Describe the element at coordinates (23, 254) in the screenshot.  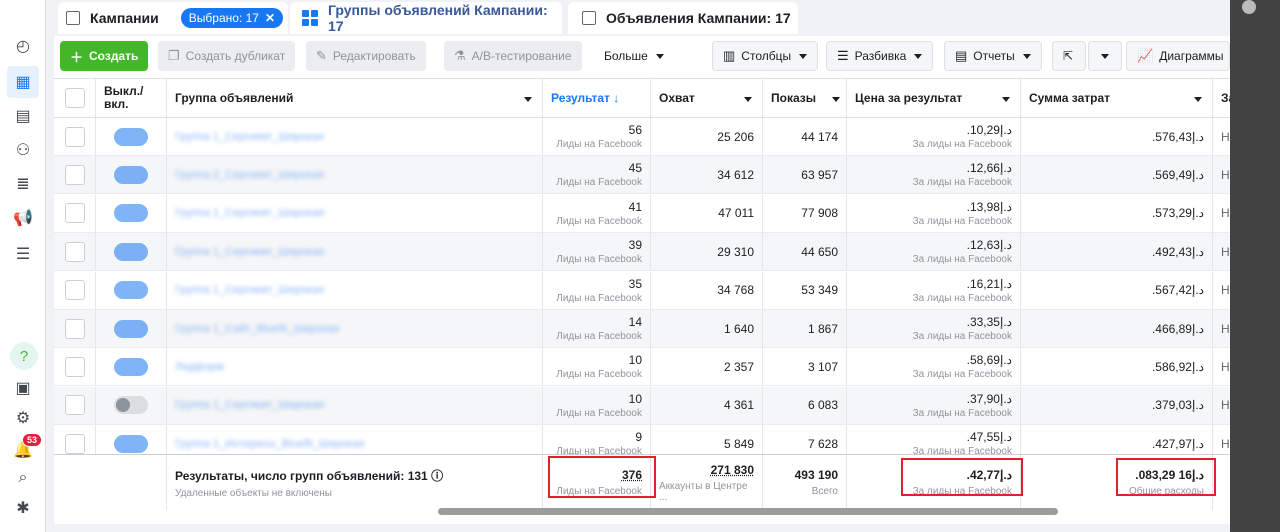
I see `menu-icon: ☰` at that location.